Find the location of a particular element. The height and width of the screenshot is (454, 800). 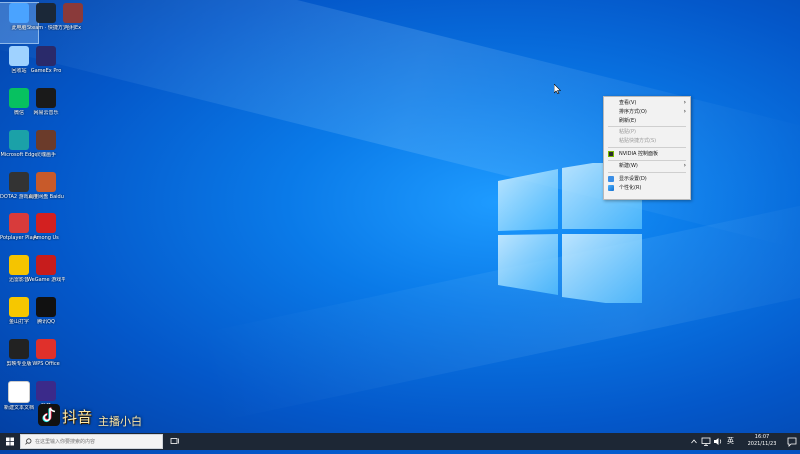

edge-icon is located at coordinates (19, 140).